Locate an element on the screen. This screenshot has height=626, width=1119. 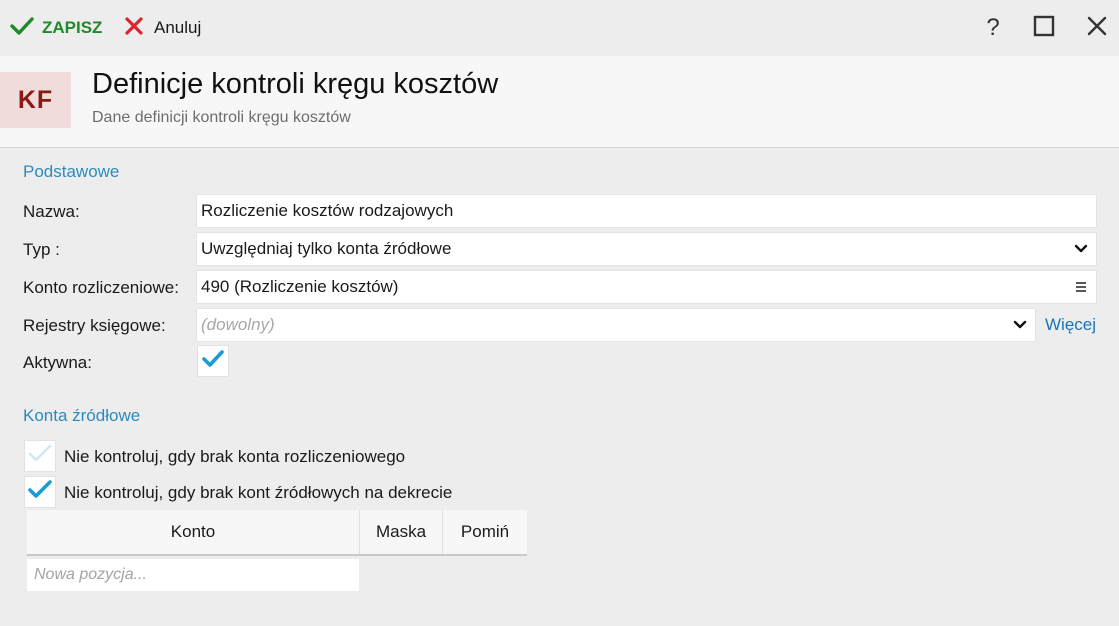
more-link: Więcej is located at coordinates (1070, 325).